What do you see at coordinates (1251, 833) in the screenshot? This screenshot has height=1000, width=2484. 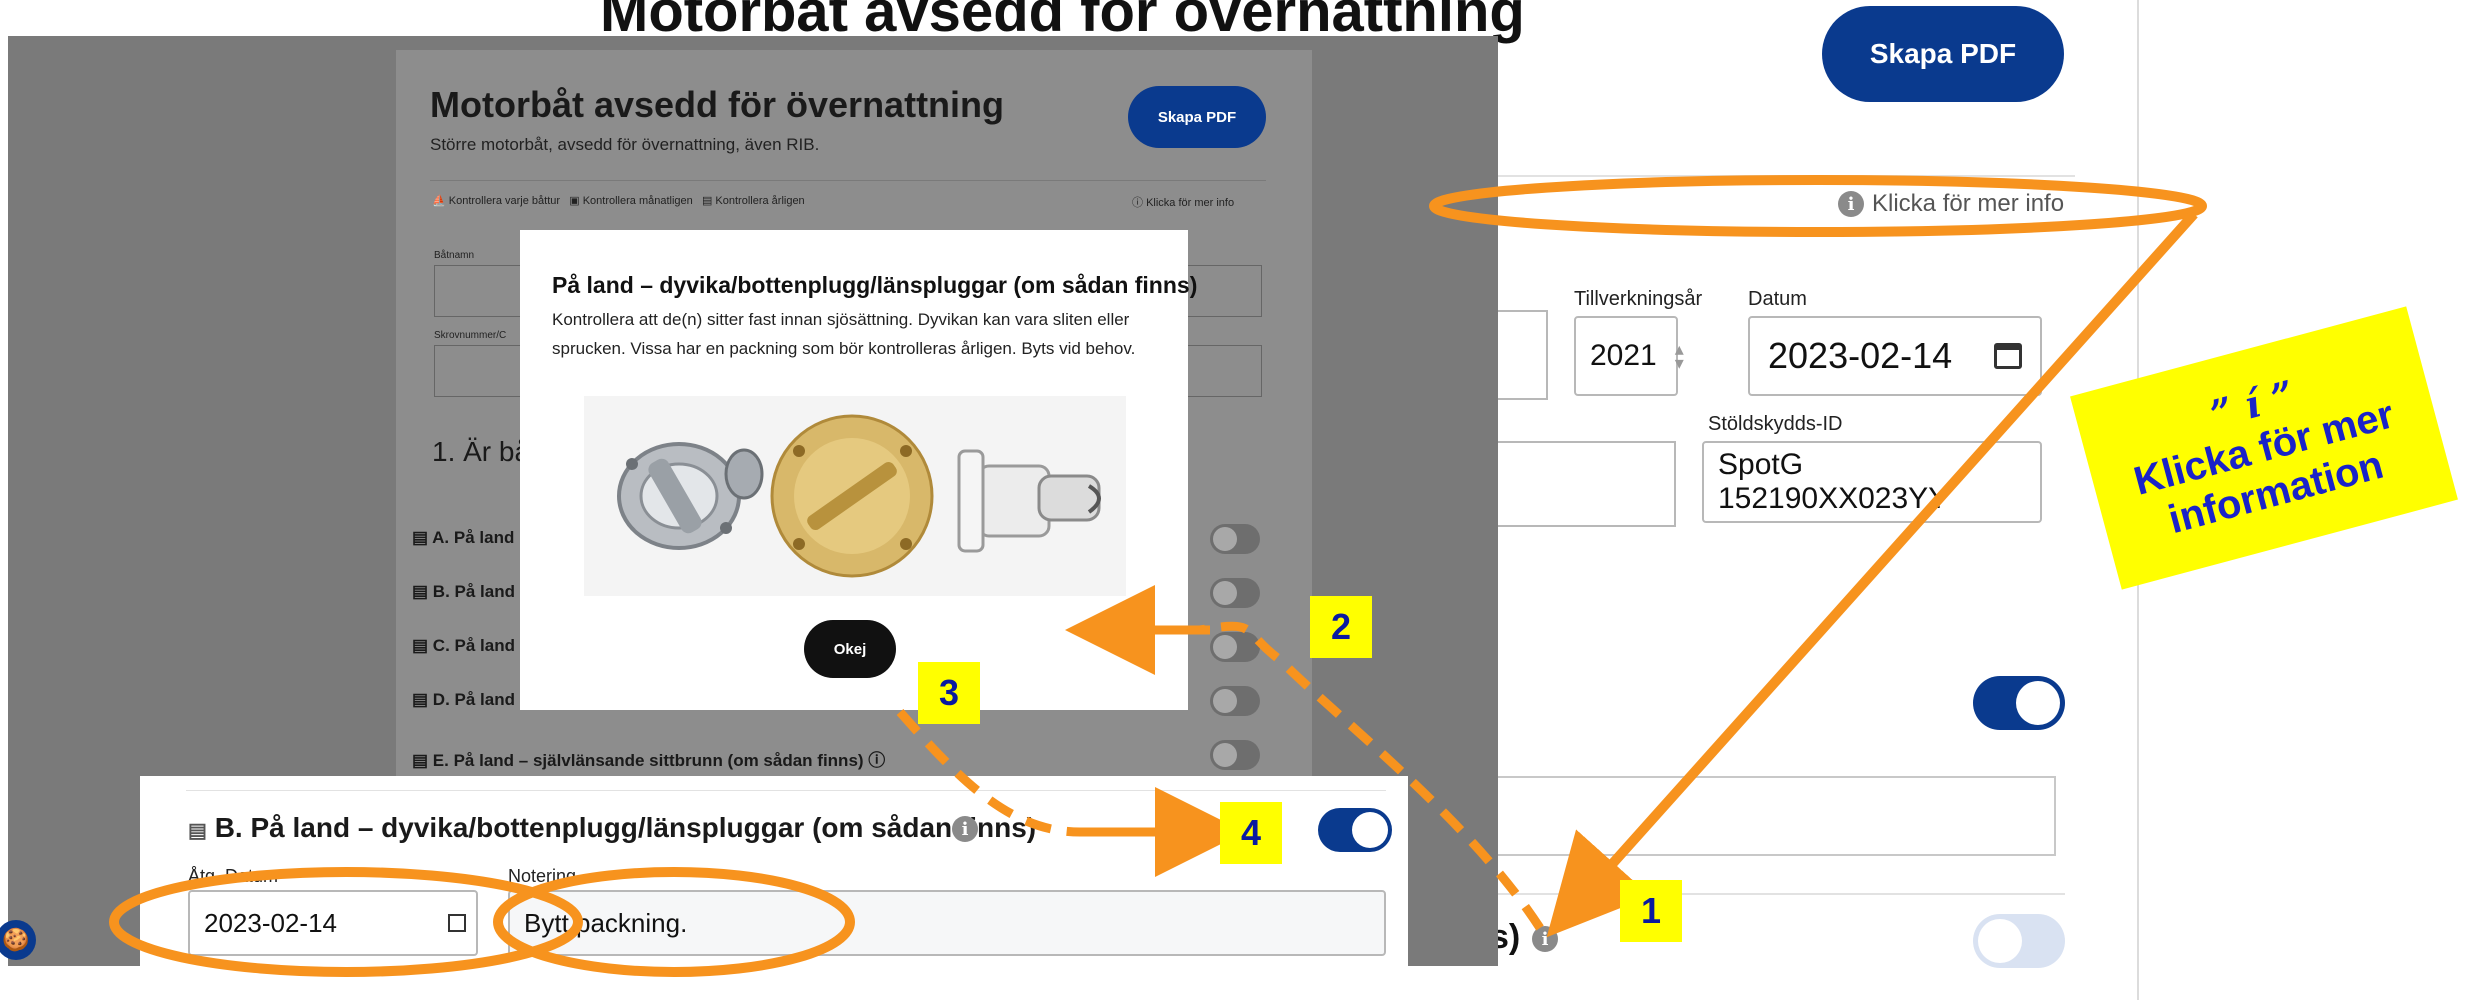 I see `step-4-marker: 4` at bounding box center [1251, 833].